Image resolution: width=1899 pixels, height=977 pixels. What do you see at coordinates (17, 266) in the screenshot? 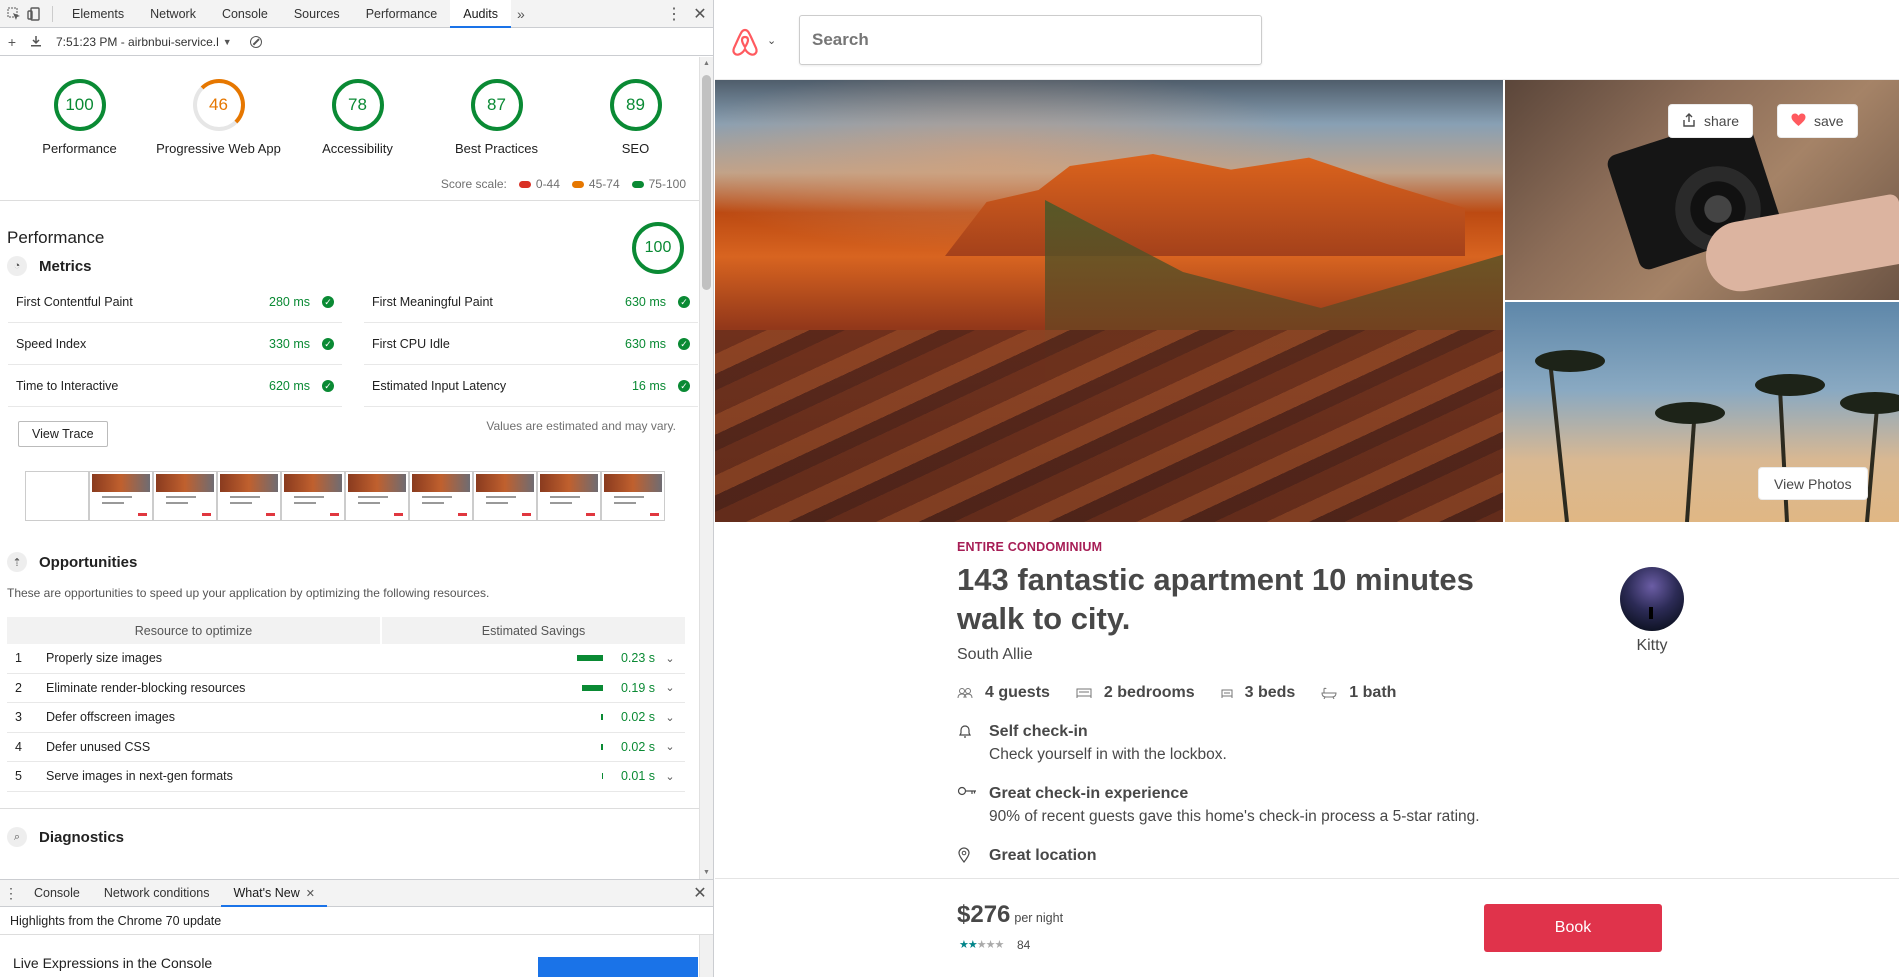
I see `stopwatch-icon: ◔` at bounding box center [17, 266].